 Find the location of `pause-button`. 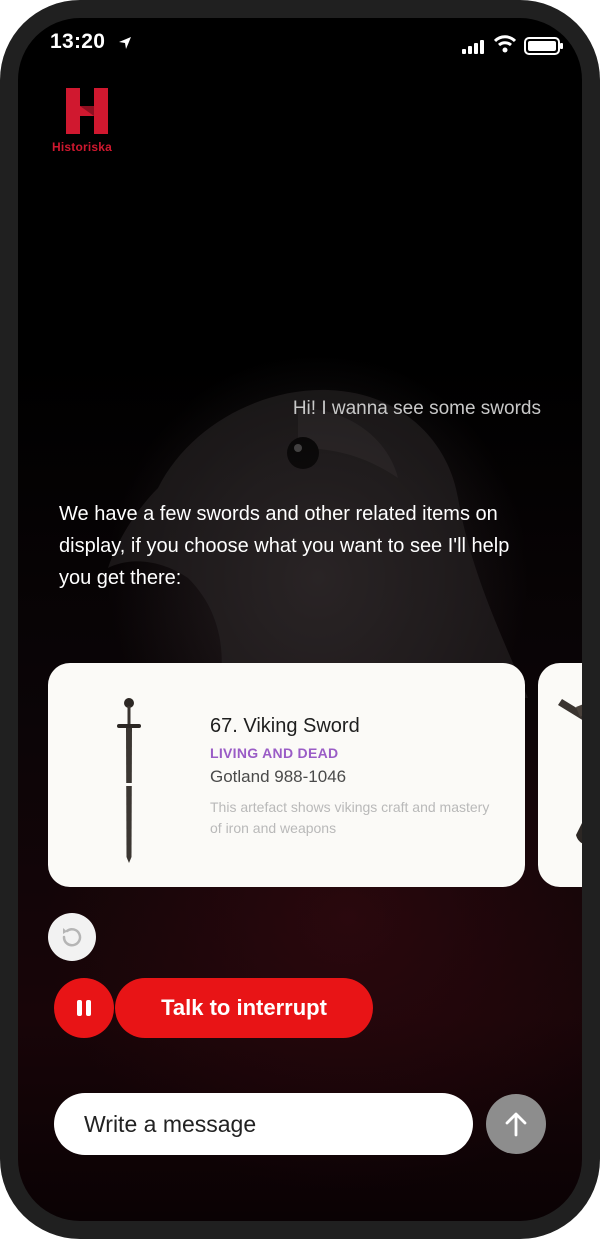

pause-button is located at coordinates (84, 1008).